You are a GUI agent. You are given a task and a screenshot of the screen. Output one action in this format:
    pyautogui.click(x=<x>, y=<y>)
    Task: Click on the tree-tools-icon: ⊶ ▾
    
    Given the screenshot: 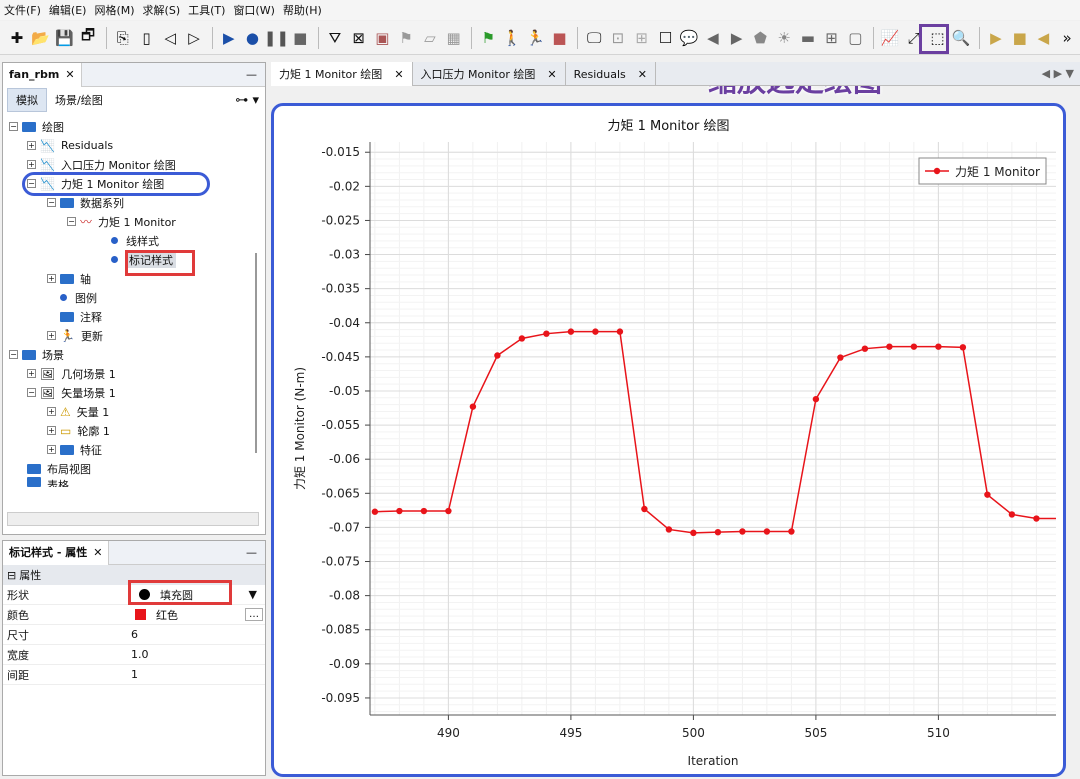 What is the action you would take?
    pyautogui.click(x=247, y=100)
    